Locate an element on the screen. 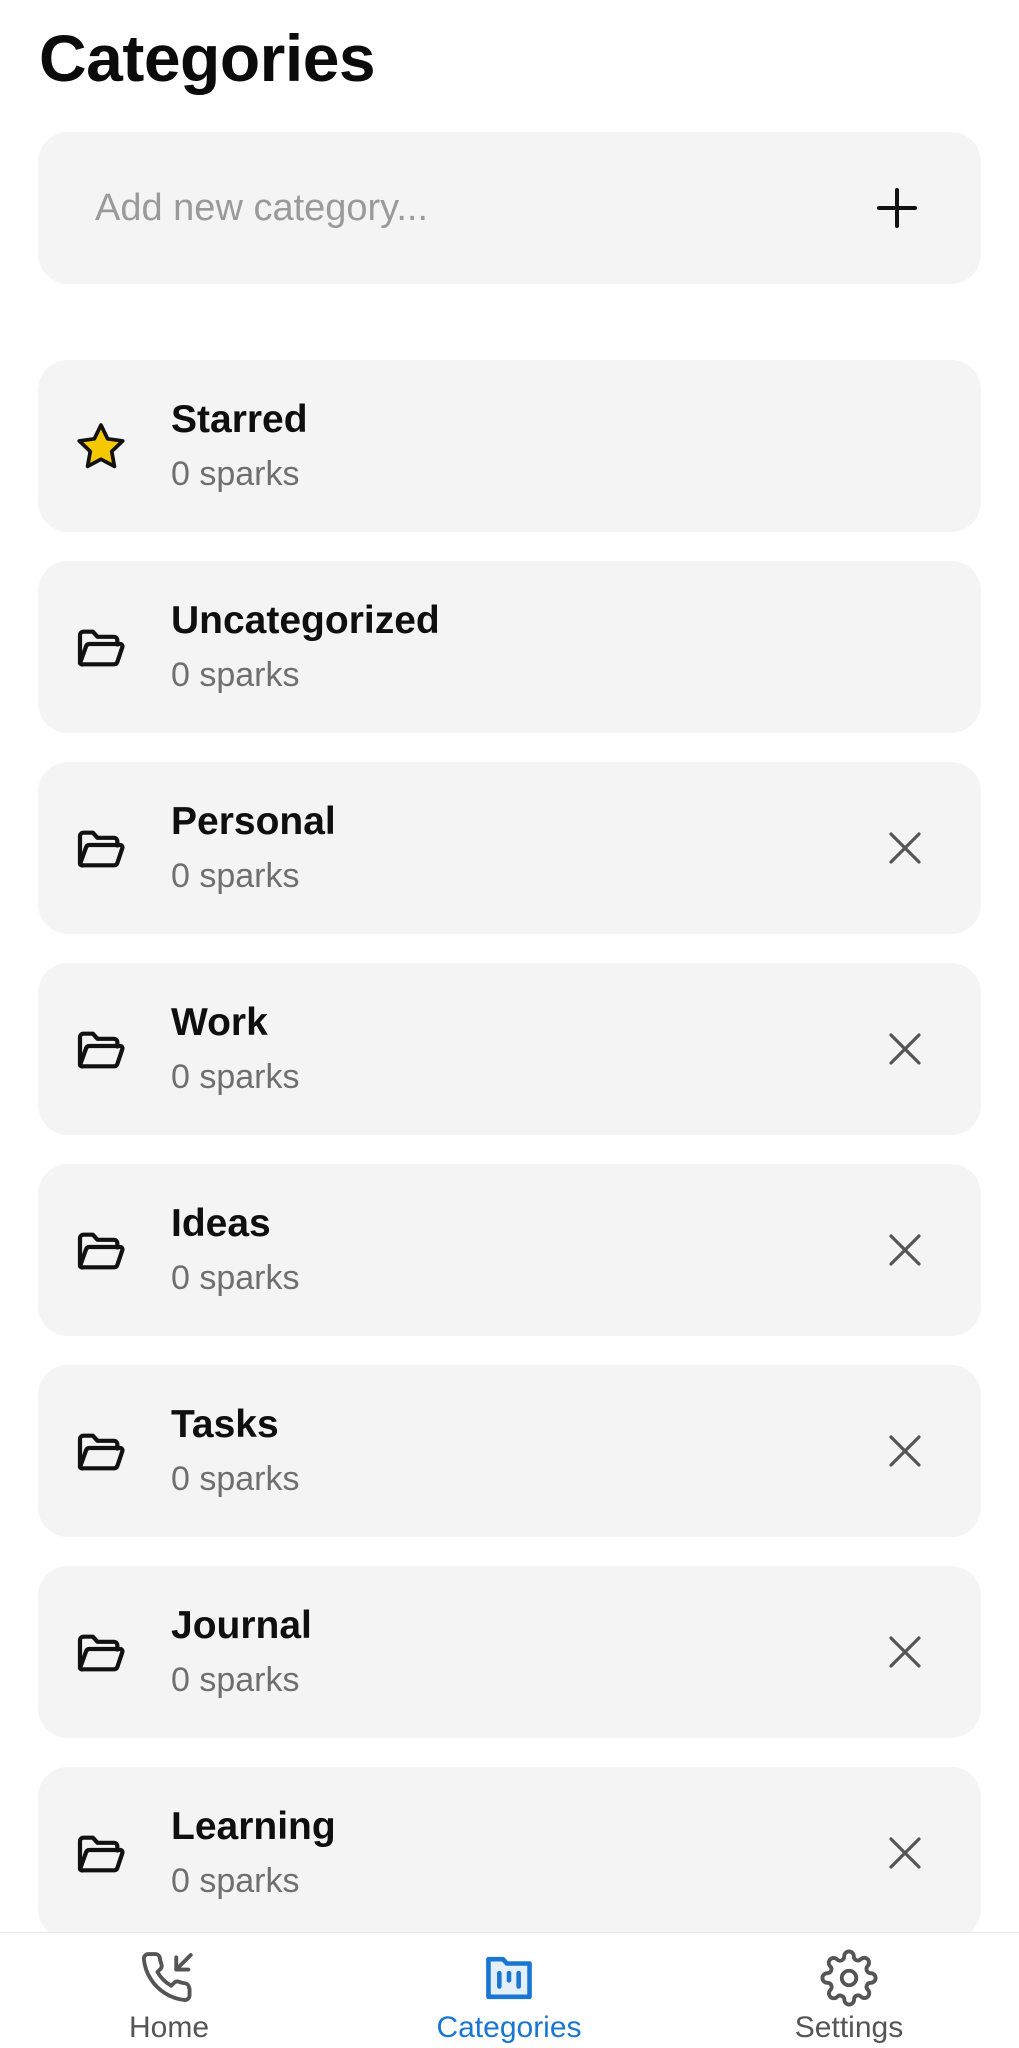 The image size is (1019, 2048). category-row-learning: Learning 0 sparks is located at coordinates (509, 1853).